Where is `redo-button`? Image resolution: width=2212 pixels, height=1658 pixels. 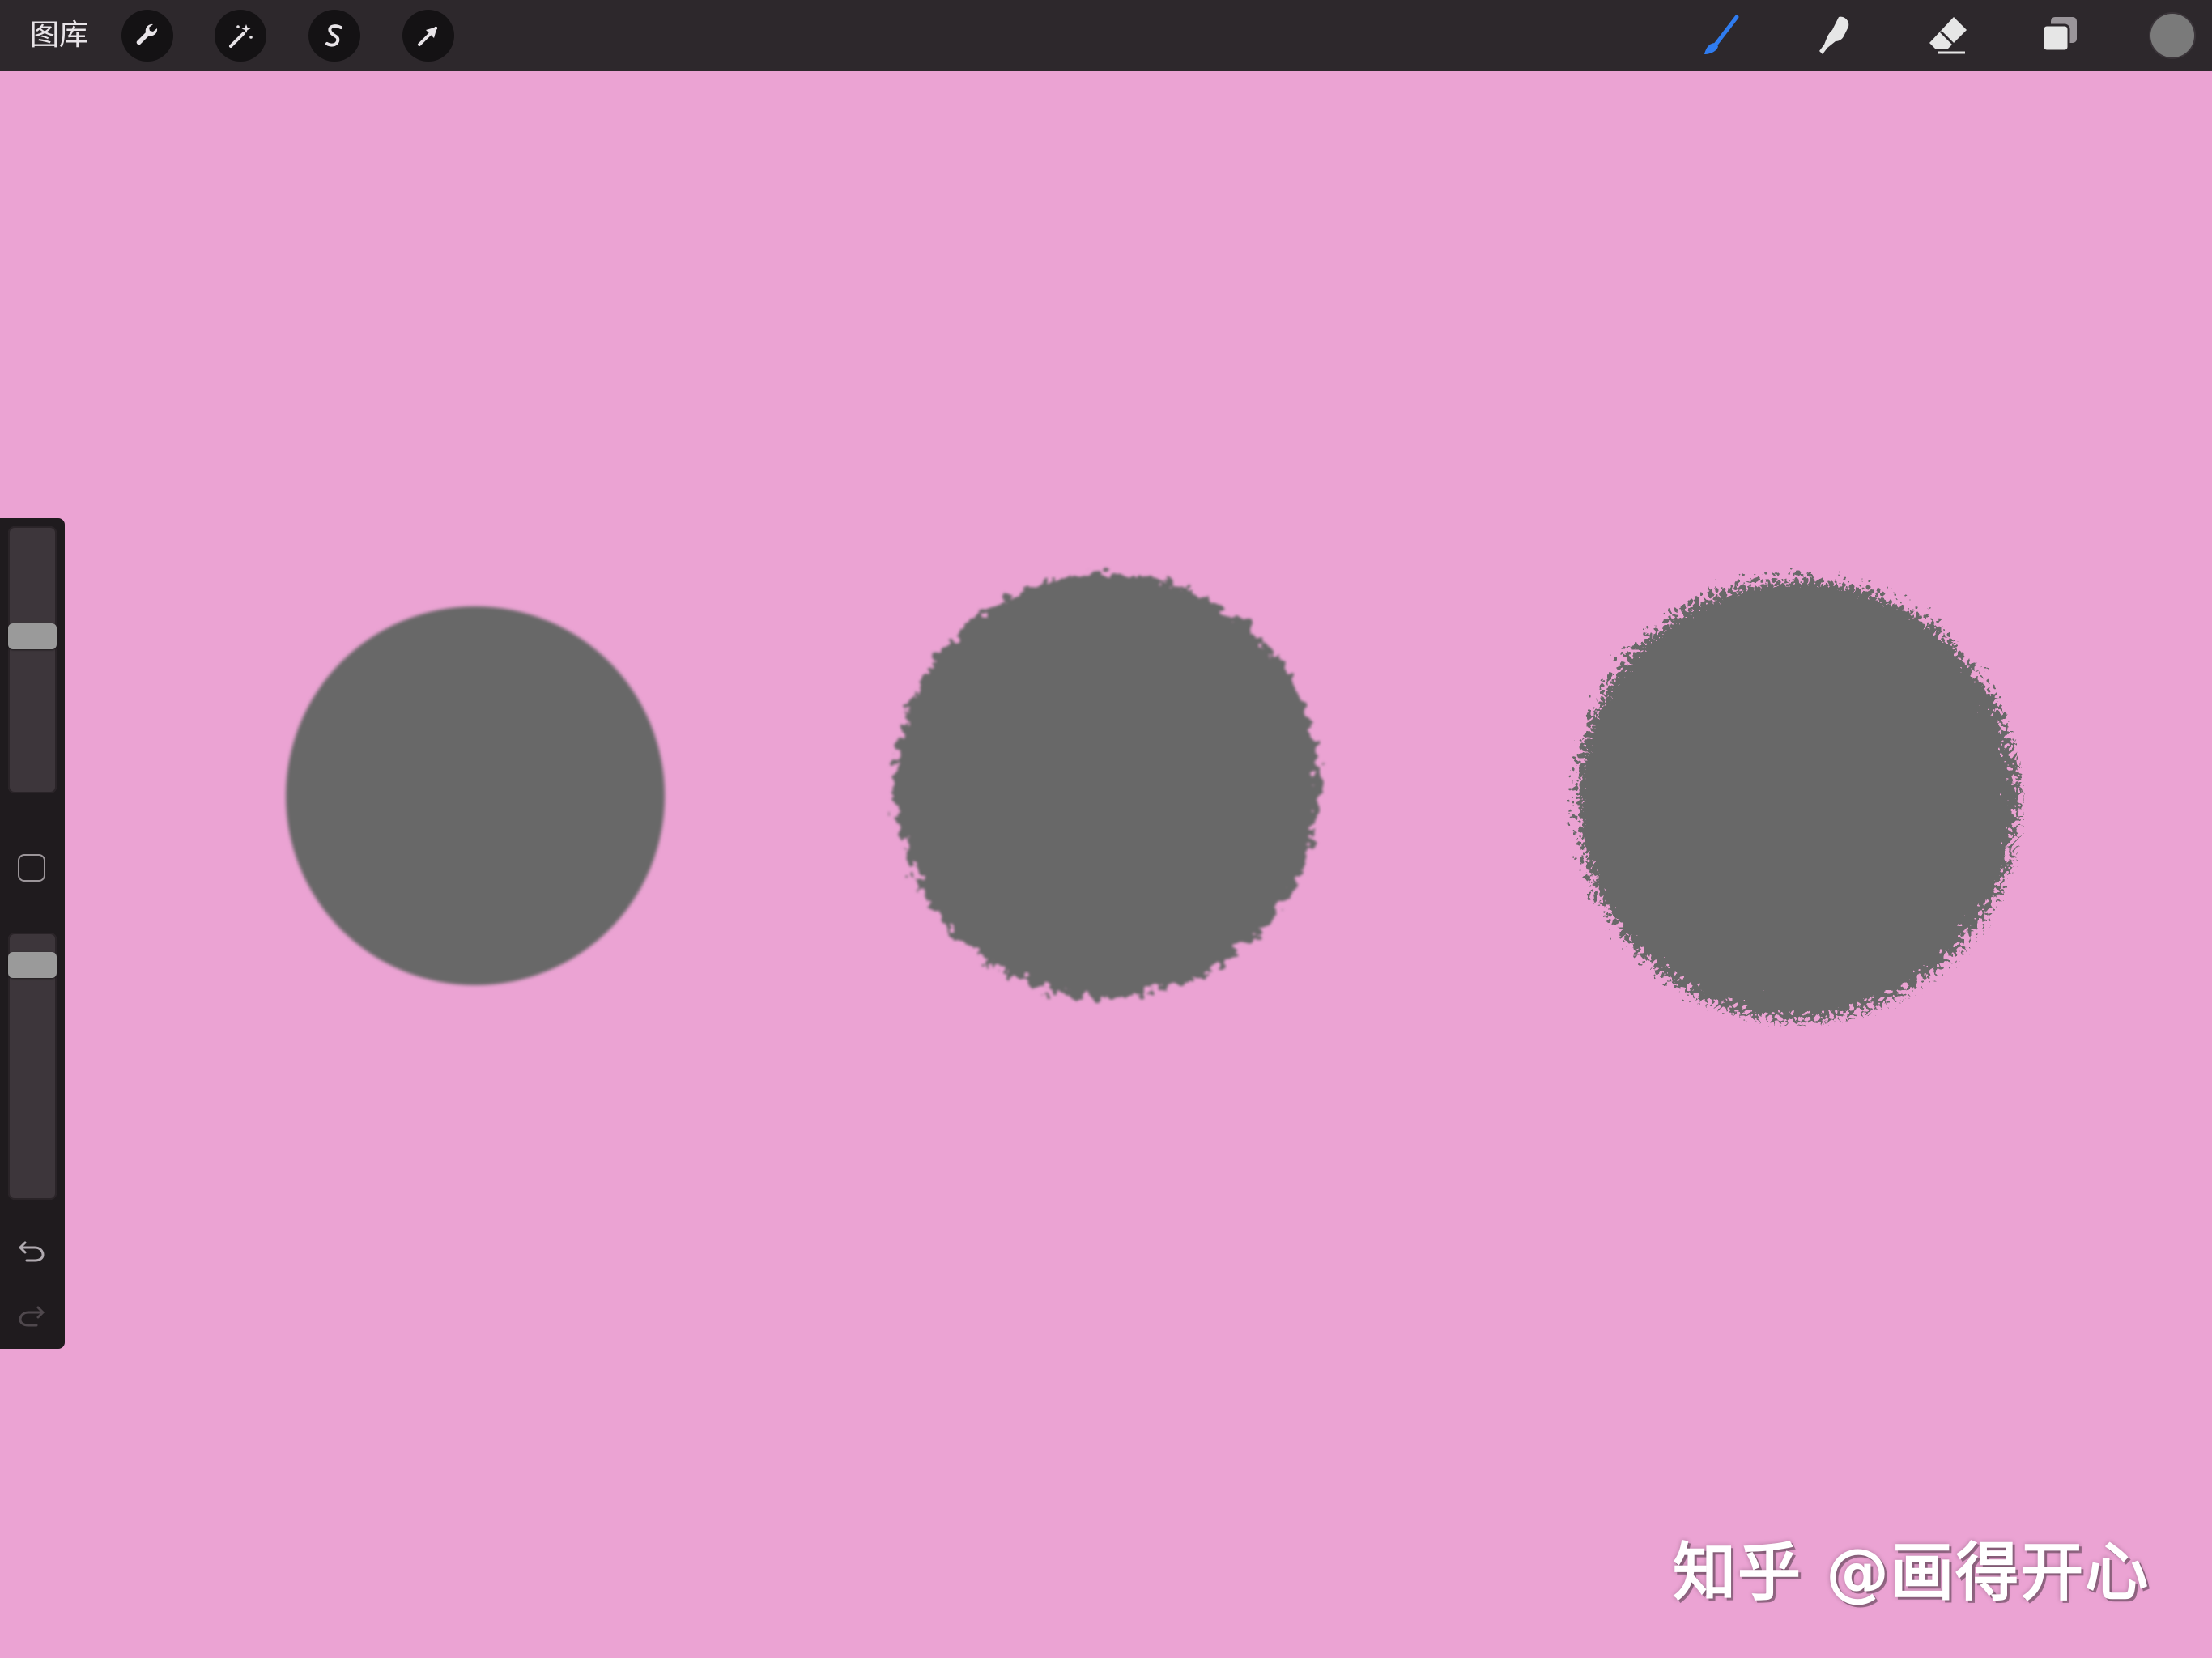 redo-button is located at coordinates (32, 1314).